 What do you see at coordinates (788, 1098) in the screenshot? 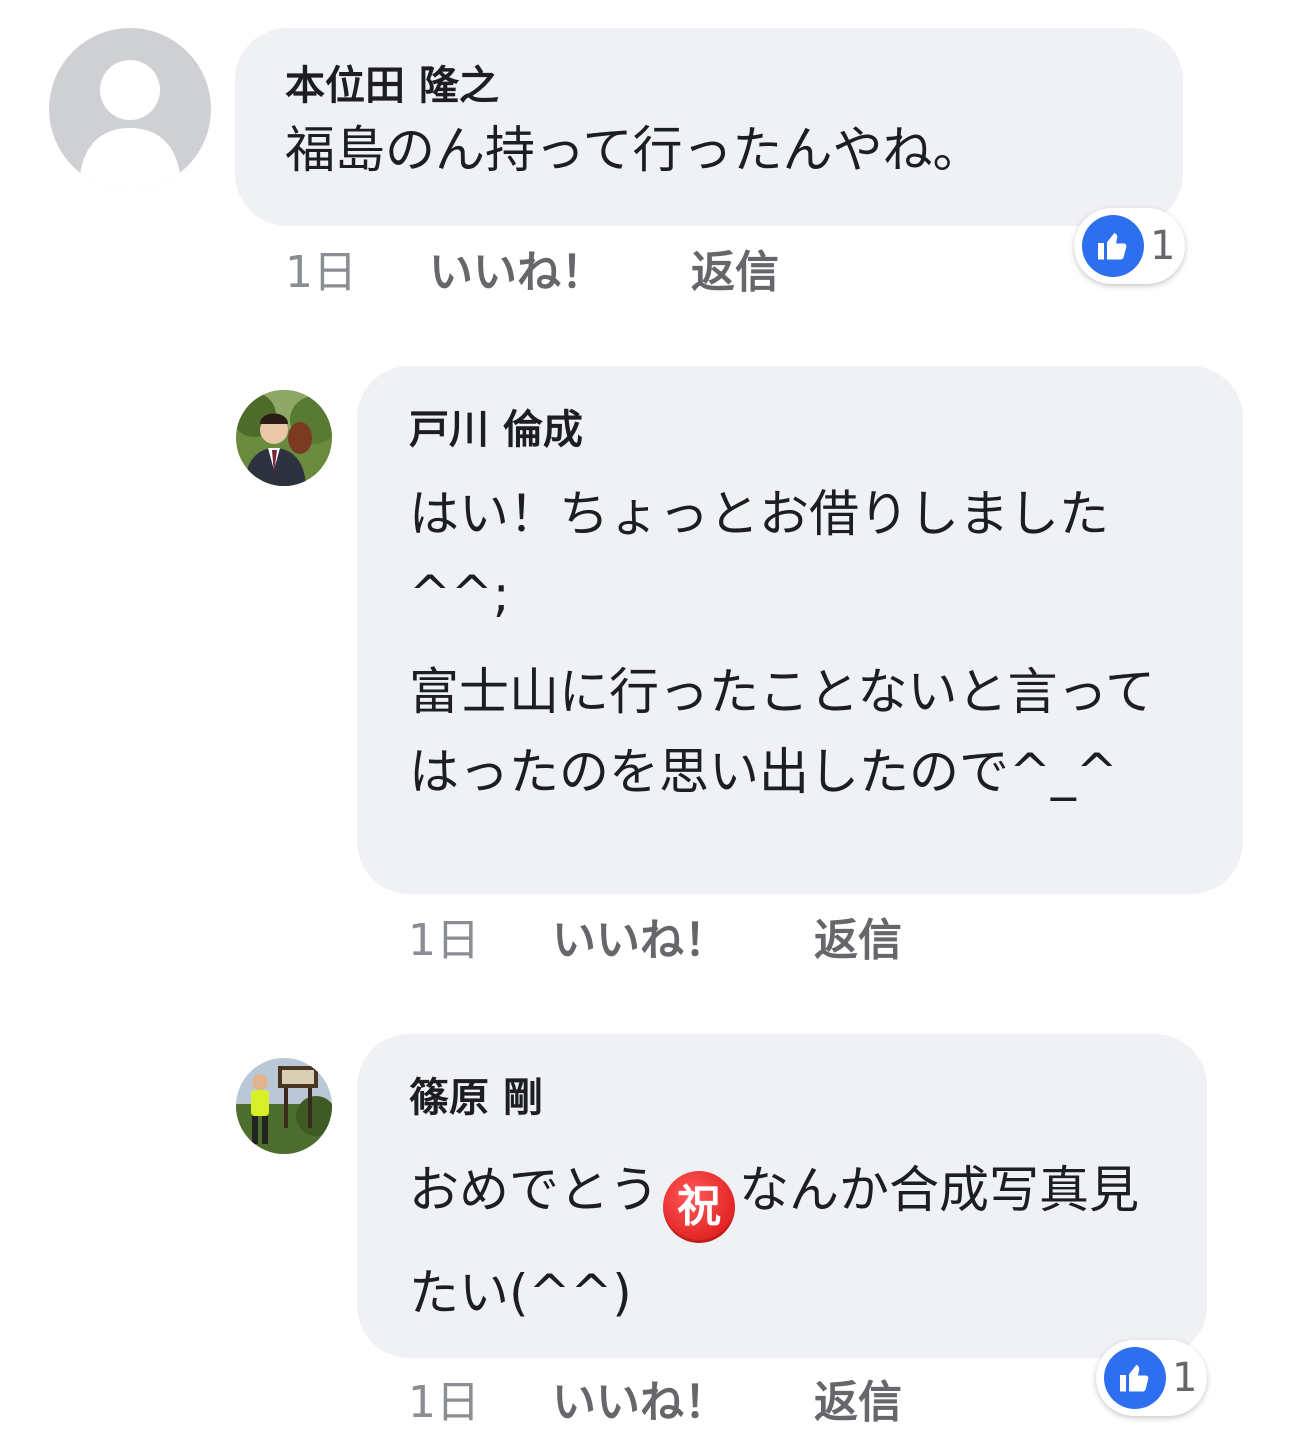
I see `comment-author: 篠原 剛` at bounding box center [788, 1098].